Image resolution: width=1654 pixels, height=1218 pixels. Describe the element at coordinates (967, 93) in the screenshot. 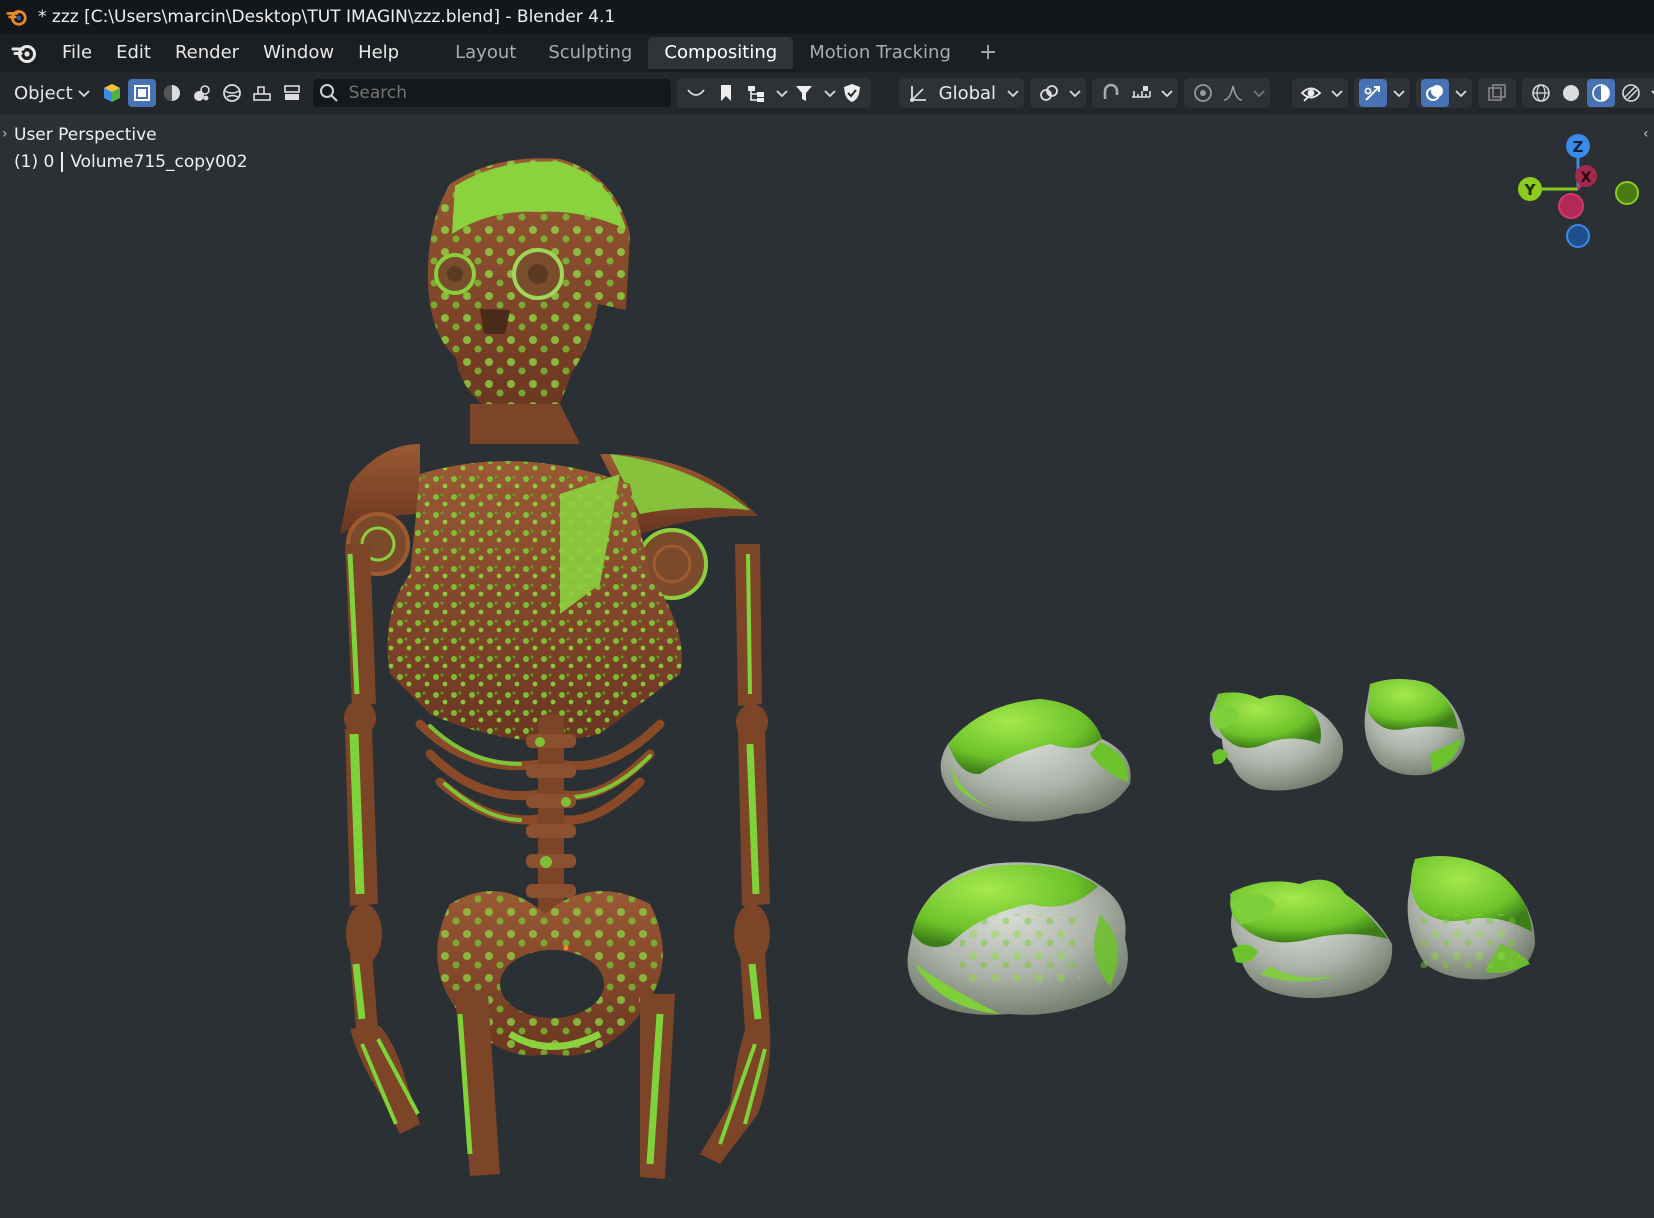

I see `orientation-label: Global` at that location.